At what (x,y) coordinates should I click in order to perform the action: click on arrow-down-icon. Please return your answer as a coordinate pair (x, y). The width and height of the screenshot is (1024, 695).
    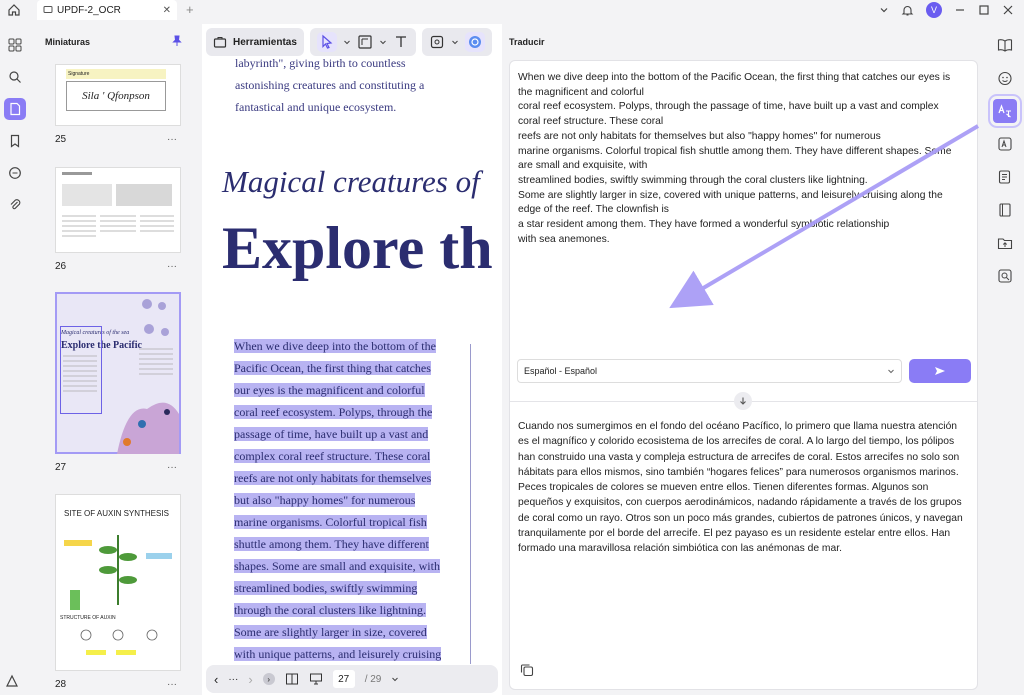
    Looking at the image, I should click on (743, 401).